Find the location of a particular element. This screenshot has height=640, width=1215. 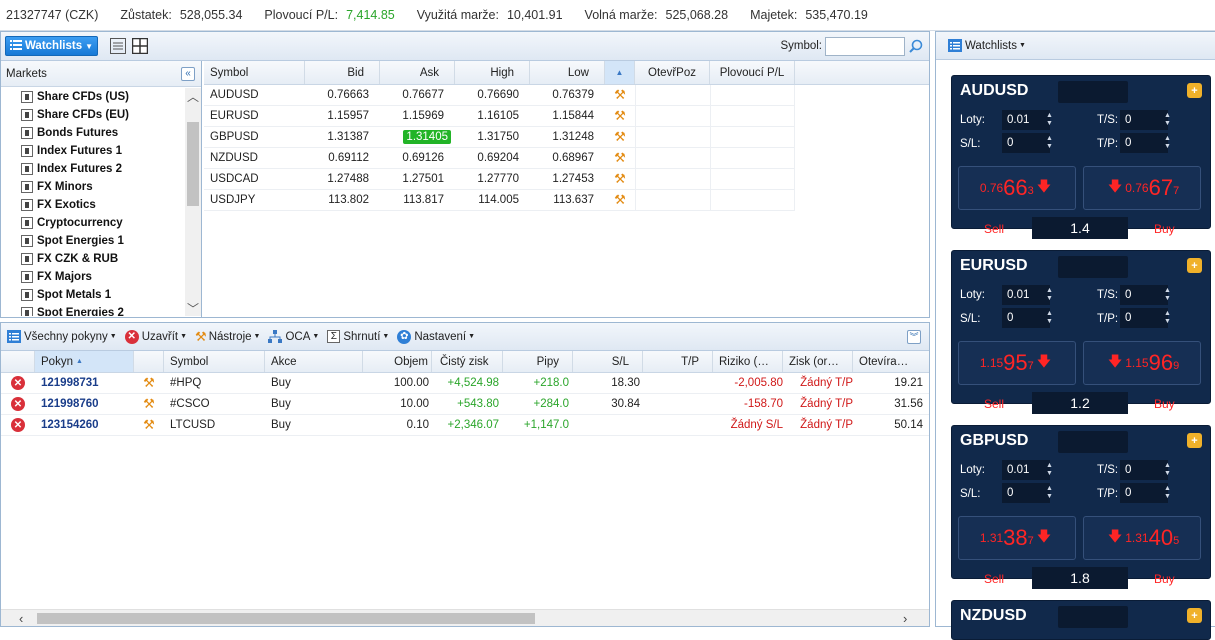

col-bid: Bid is located at coordinates (342, 72).